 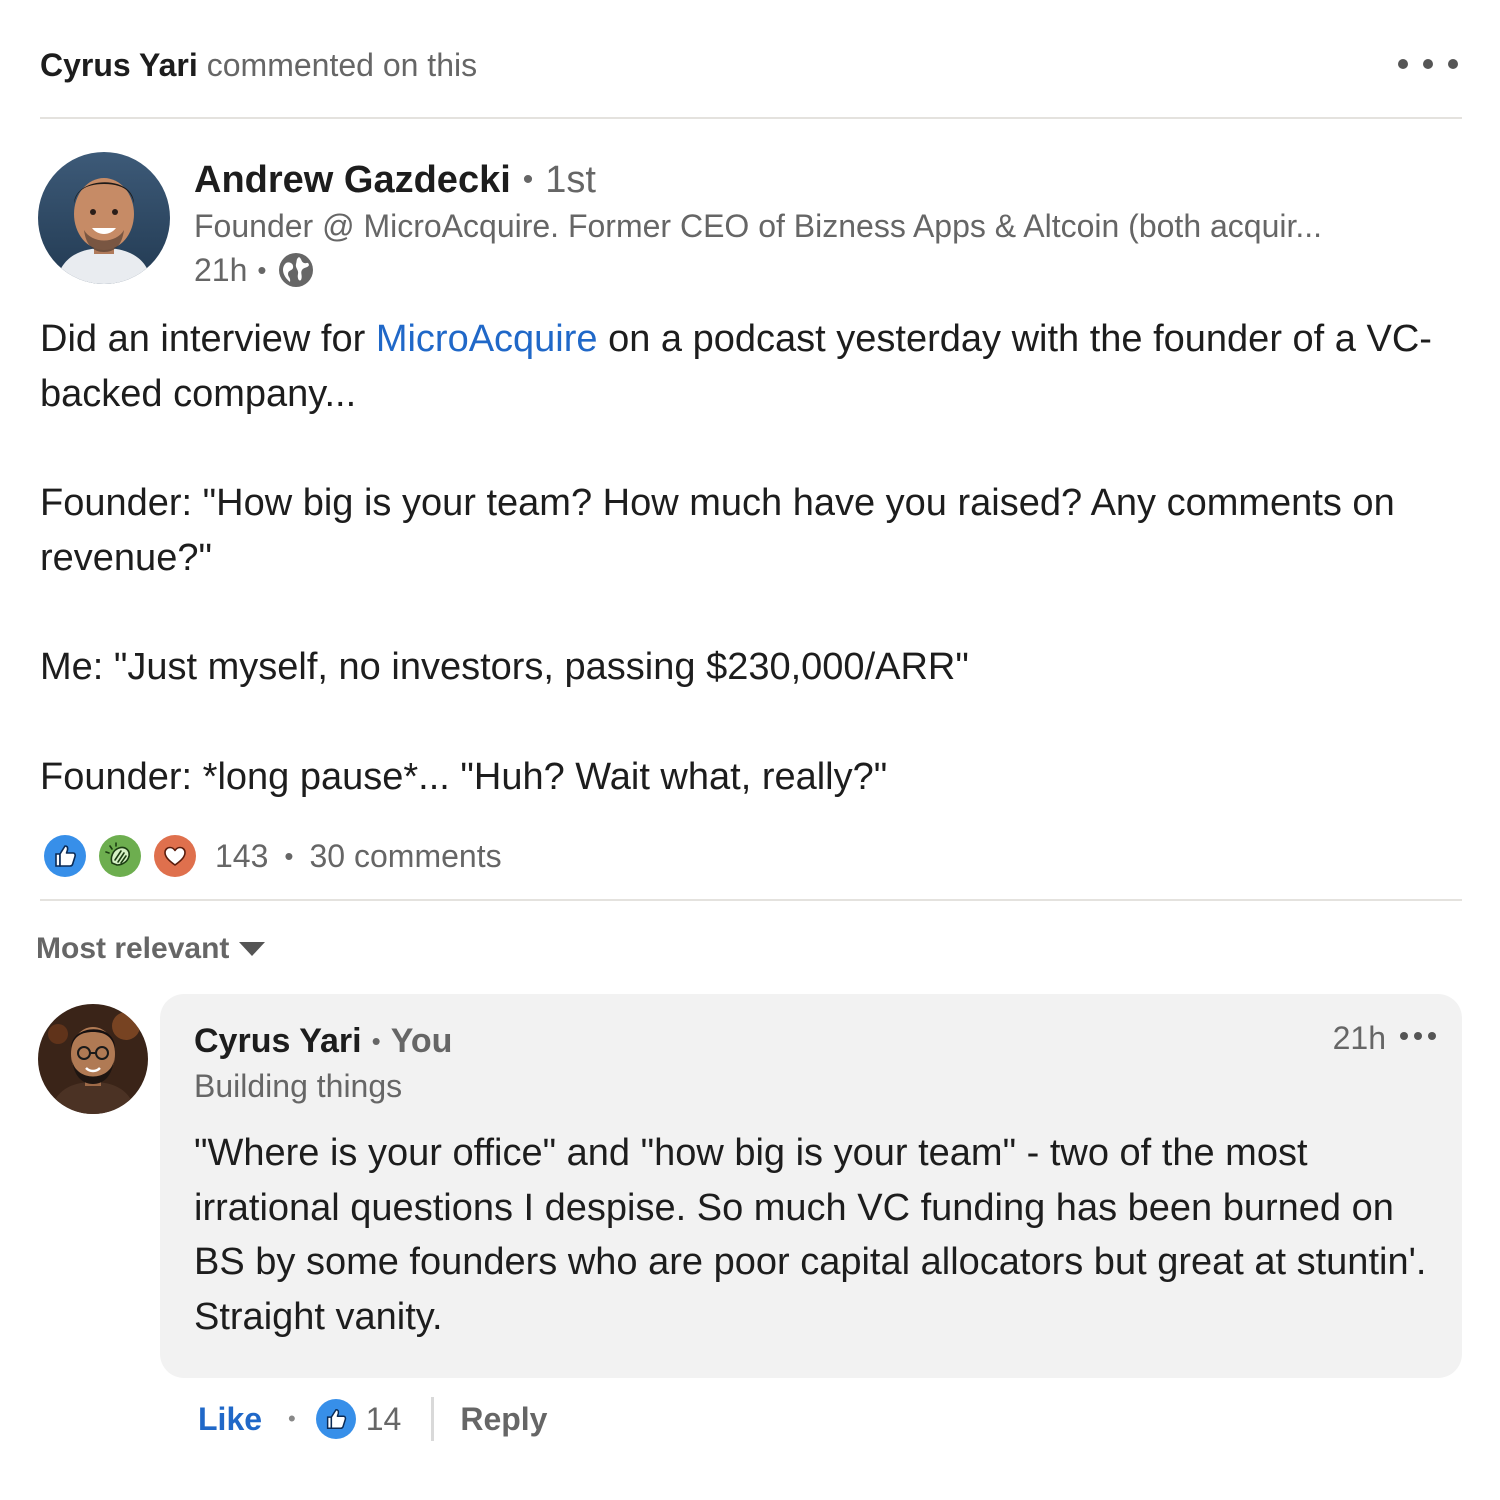 What do you see at coordinates (1359, 1038) in the screenshot?
I see `comment-time: 21h` at bounding box center [1359, 1038].